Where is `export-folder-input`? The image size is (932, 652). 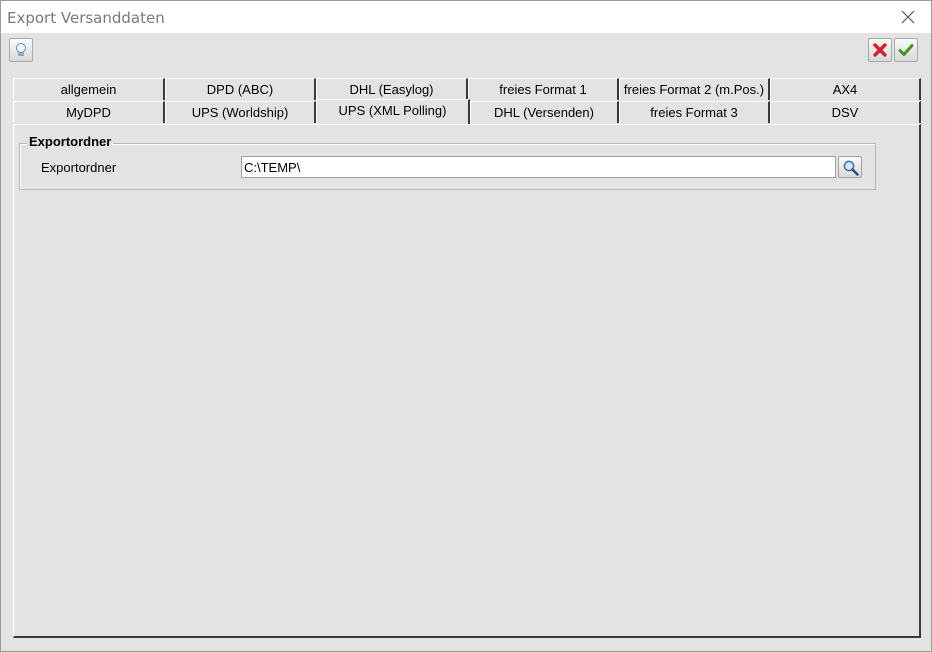
export-folder-input is located at coordinates (538, 167).